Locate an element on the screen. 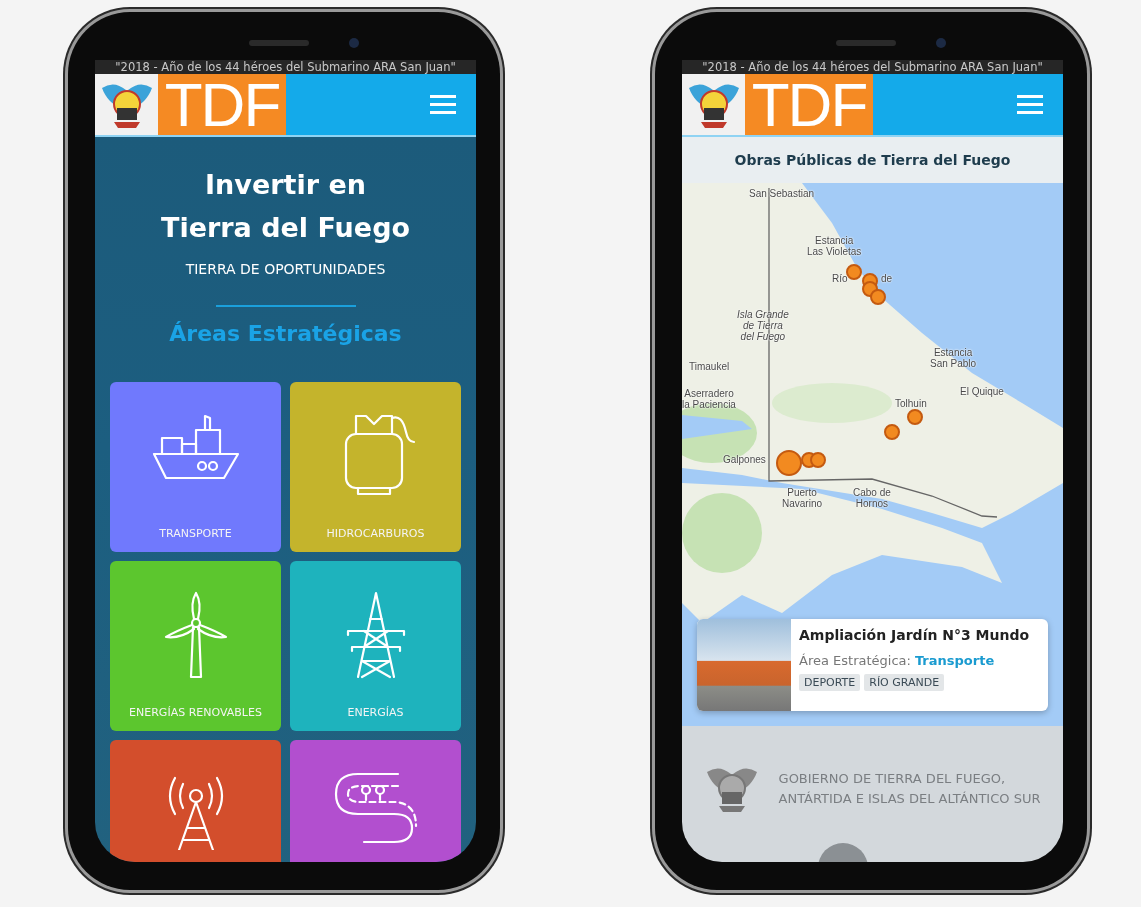  area-label: Área Estratégica: is located at coordinates (855, 660).